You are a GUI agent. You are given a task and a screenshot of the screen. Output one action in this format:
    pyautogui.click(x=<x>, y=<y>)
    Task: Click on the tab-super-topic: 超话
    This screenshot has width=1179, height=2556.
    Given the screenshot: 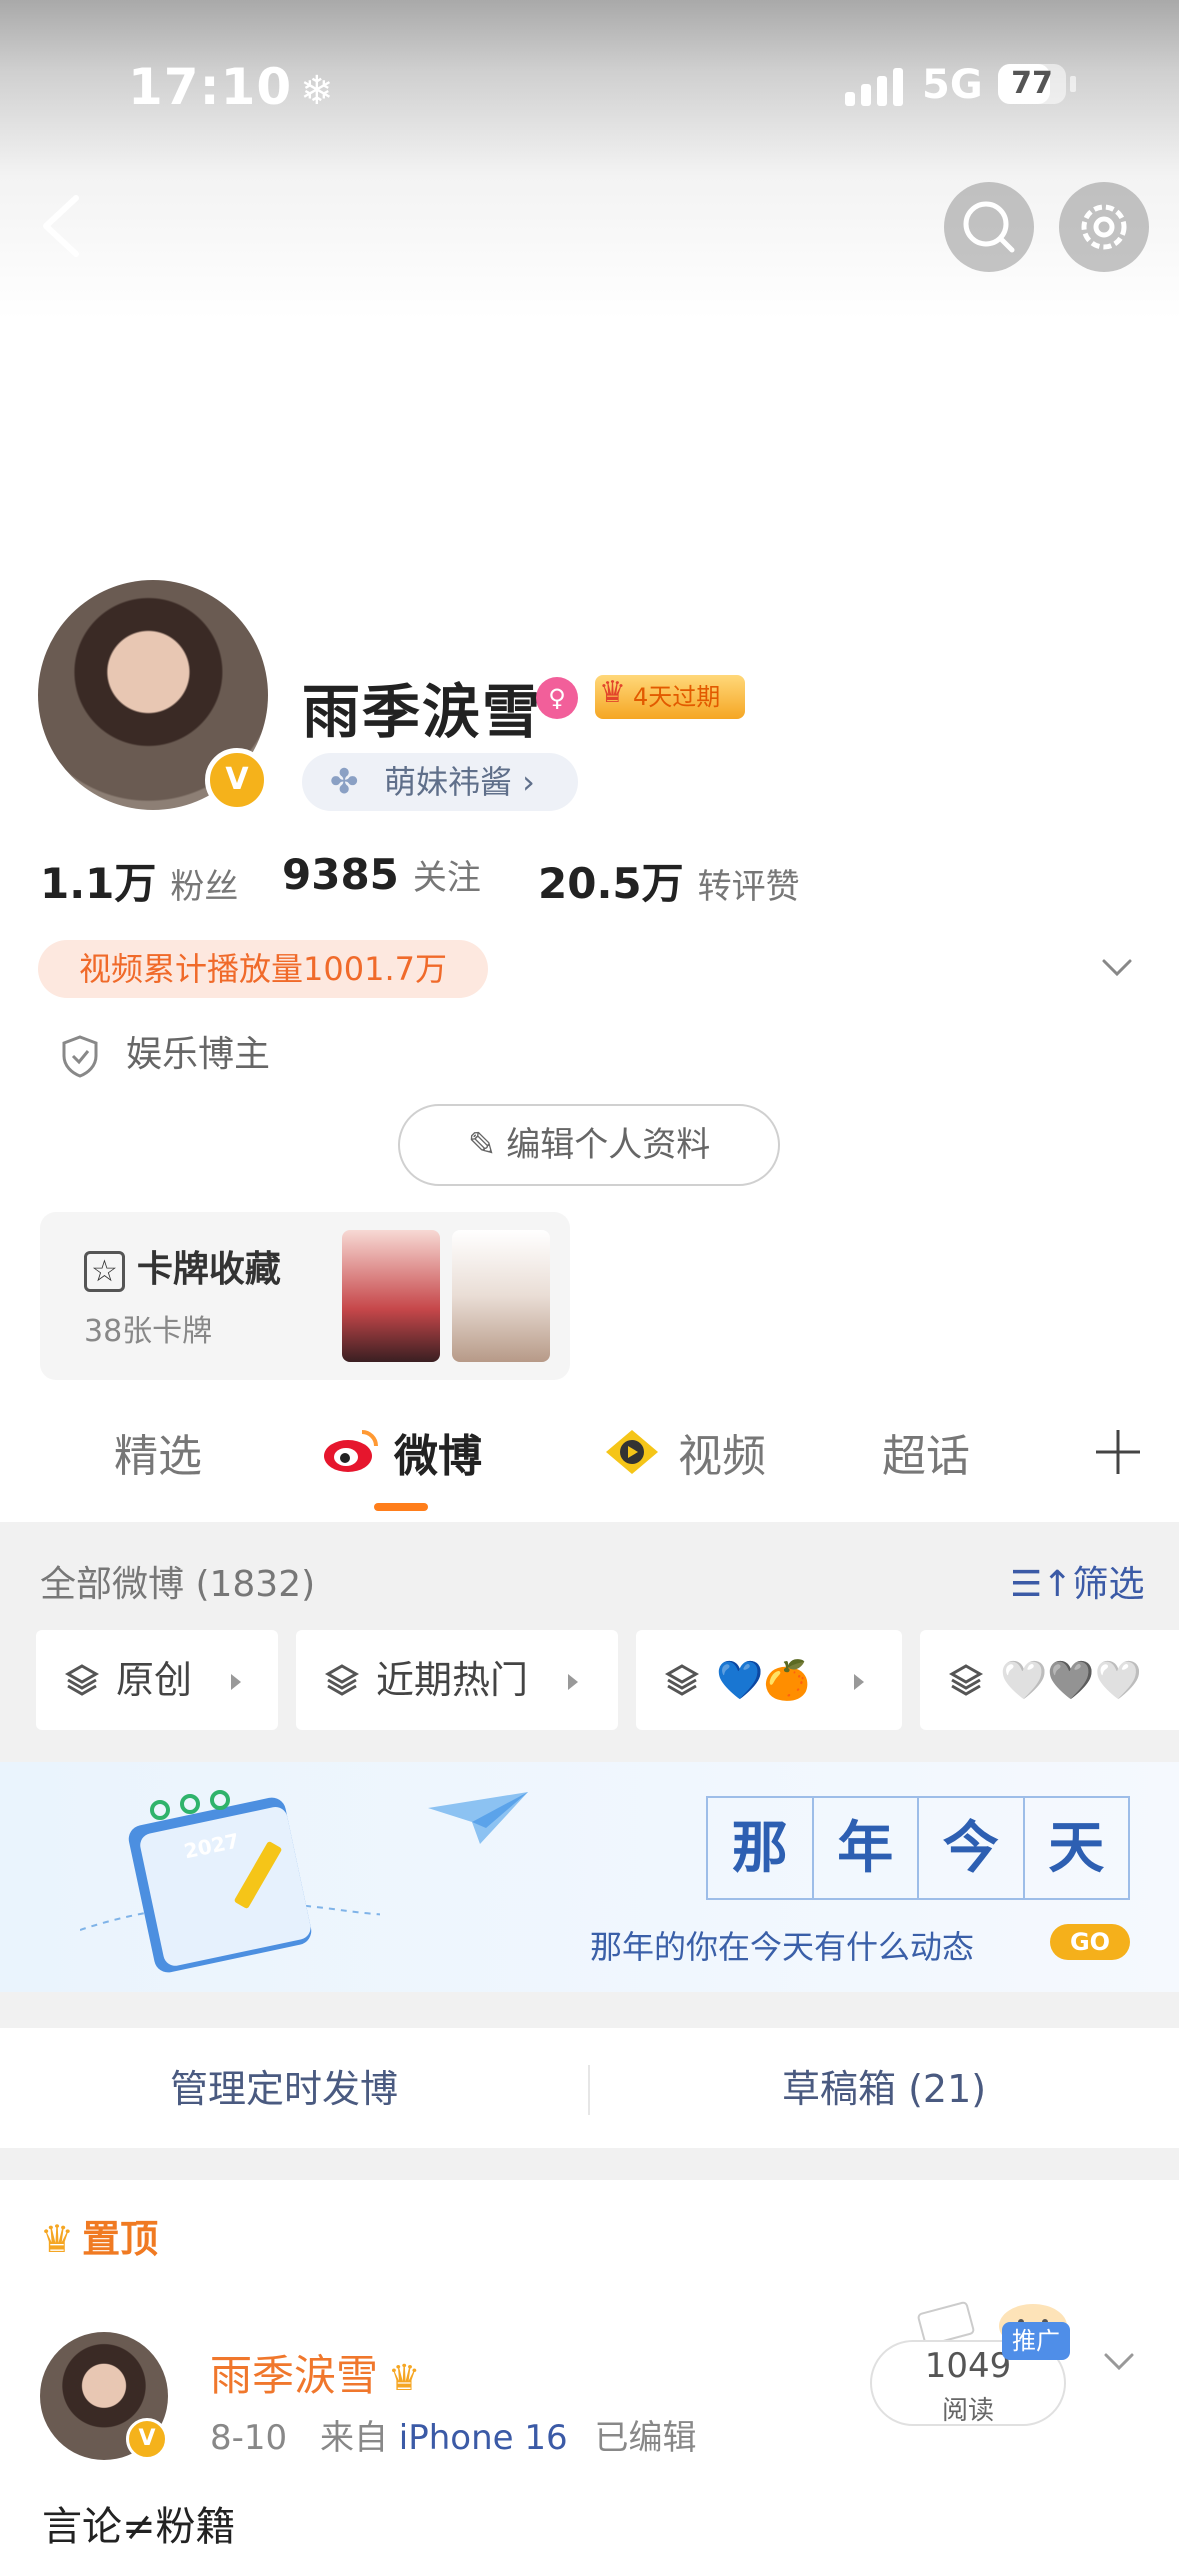 What is the action you would take?
    pyautogui.click(x=926, y=1452)
    